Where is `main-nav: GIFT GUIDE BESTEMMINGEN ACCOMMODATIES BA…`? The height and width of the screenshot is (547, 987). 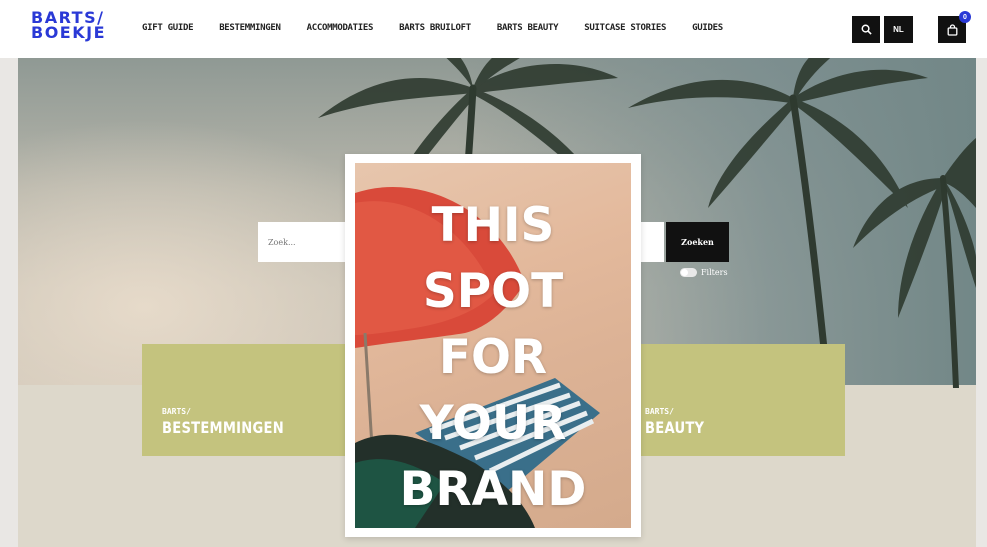
main-nav: GIFT GUIDE BESTEMMINGEN ACCOMMODATIES BA… is located at coordinates (432, 28).